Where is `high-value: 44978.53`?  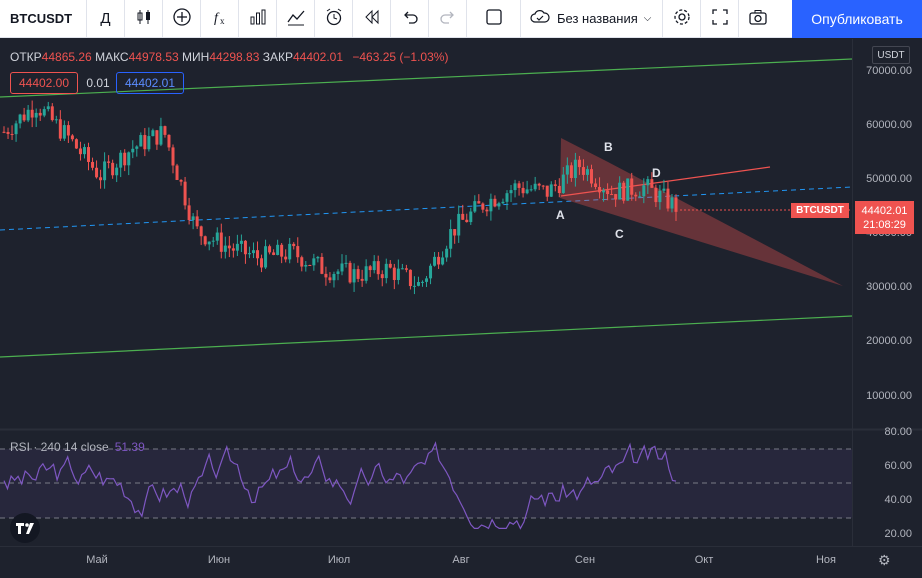 high-value: 44978.53 is located at coordinates (153, 57).